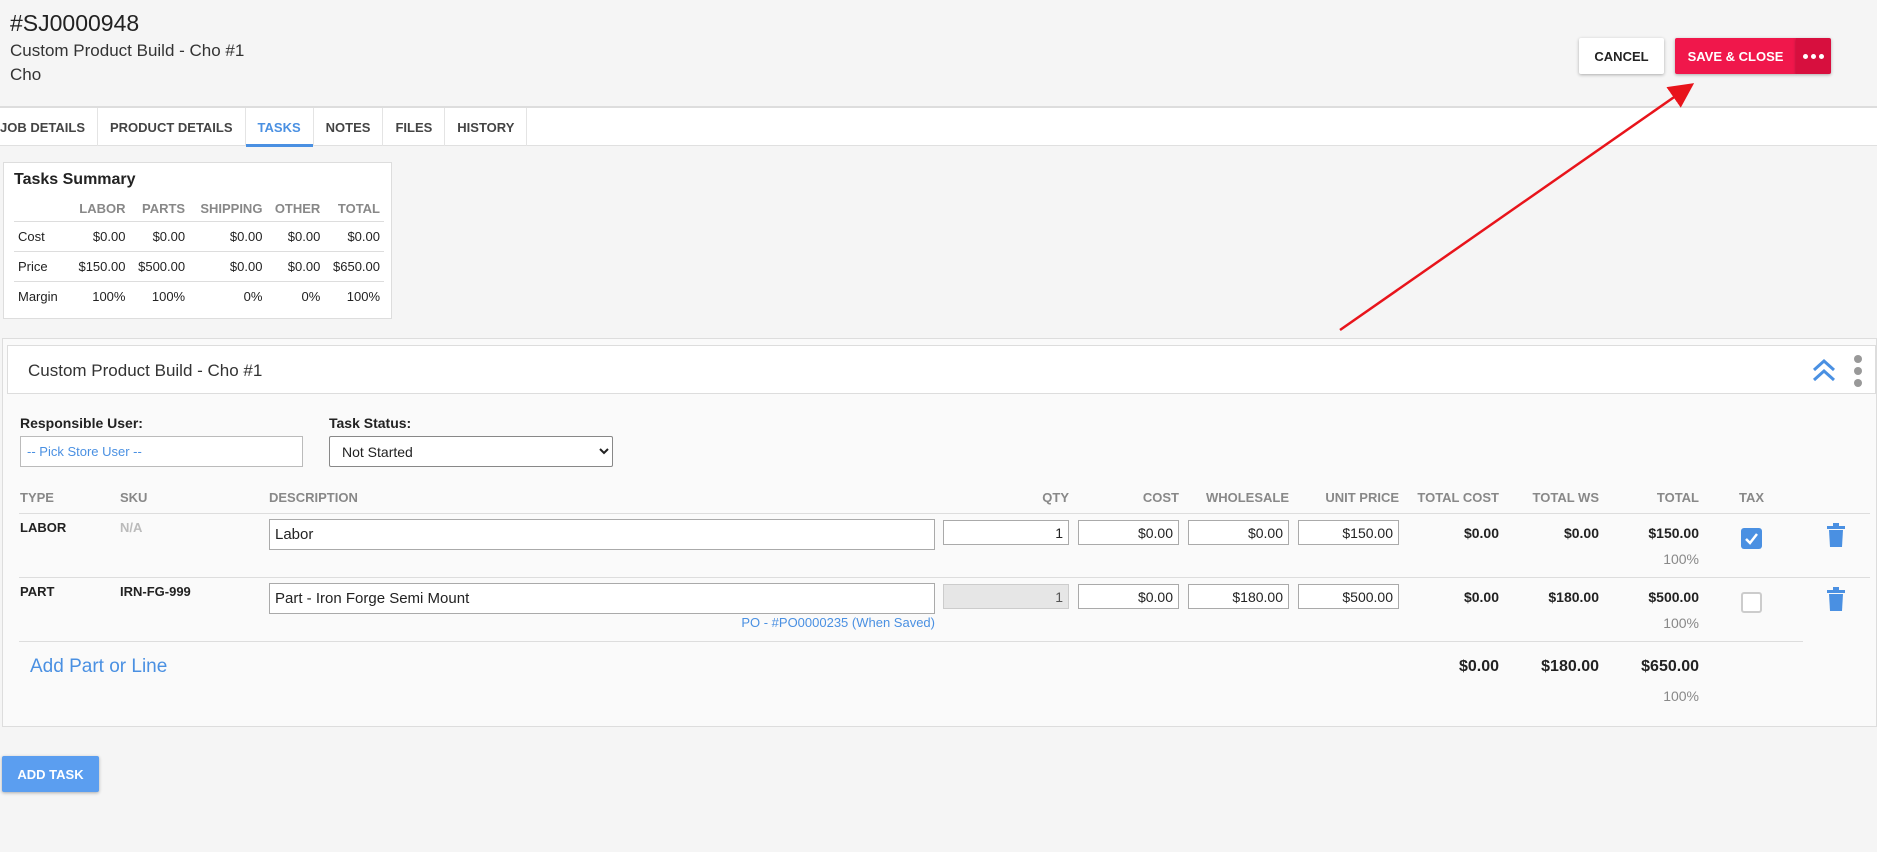 The height and width of the screenshot is (852, 1877). I want to click on more-dots-icon-dot, so click(1813, 56).